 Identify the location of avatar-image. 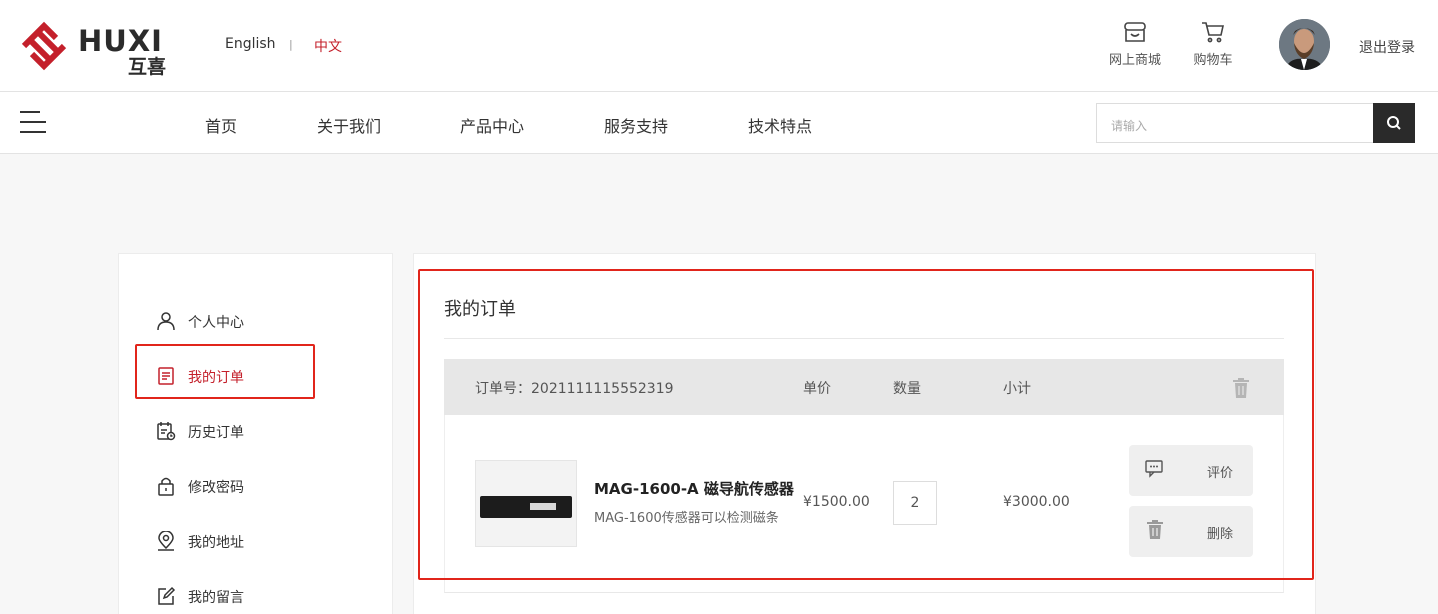
(1304, 44).